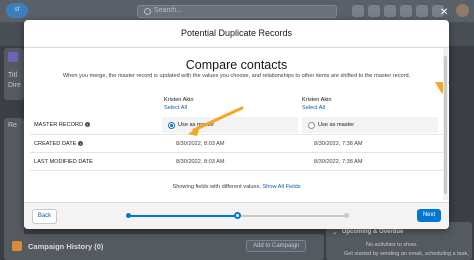  Describe the element at coordinates (200, 144) in the screenshot. I see `created-date-value-1: 8/30/2022, 8:03 AM` at that location.